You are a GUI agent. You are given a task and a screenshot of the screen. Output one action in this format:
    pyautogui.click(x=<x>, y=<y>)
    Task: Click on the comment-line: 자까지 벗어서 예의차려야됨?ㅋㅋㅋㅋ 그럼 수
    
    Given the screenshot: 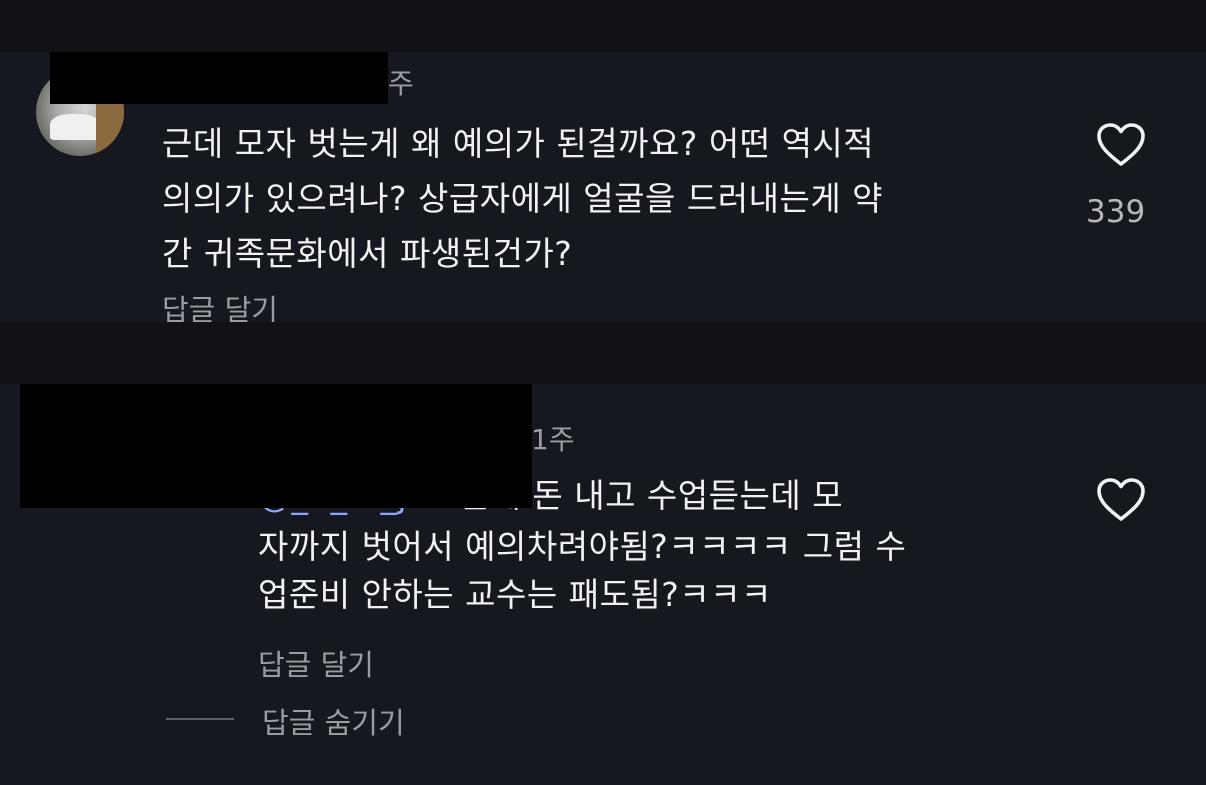 What is the action you would take?
    pyautogui.click(x=582, y=546)
    